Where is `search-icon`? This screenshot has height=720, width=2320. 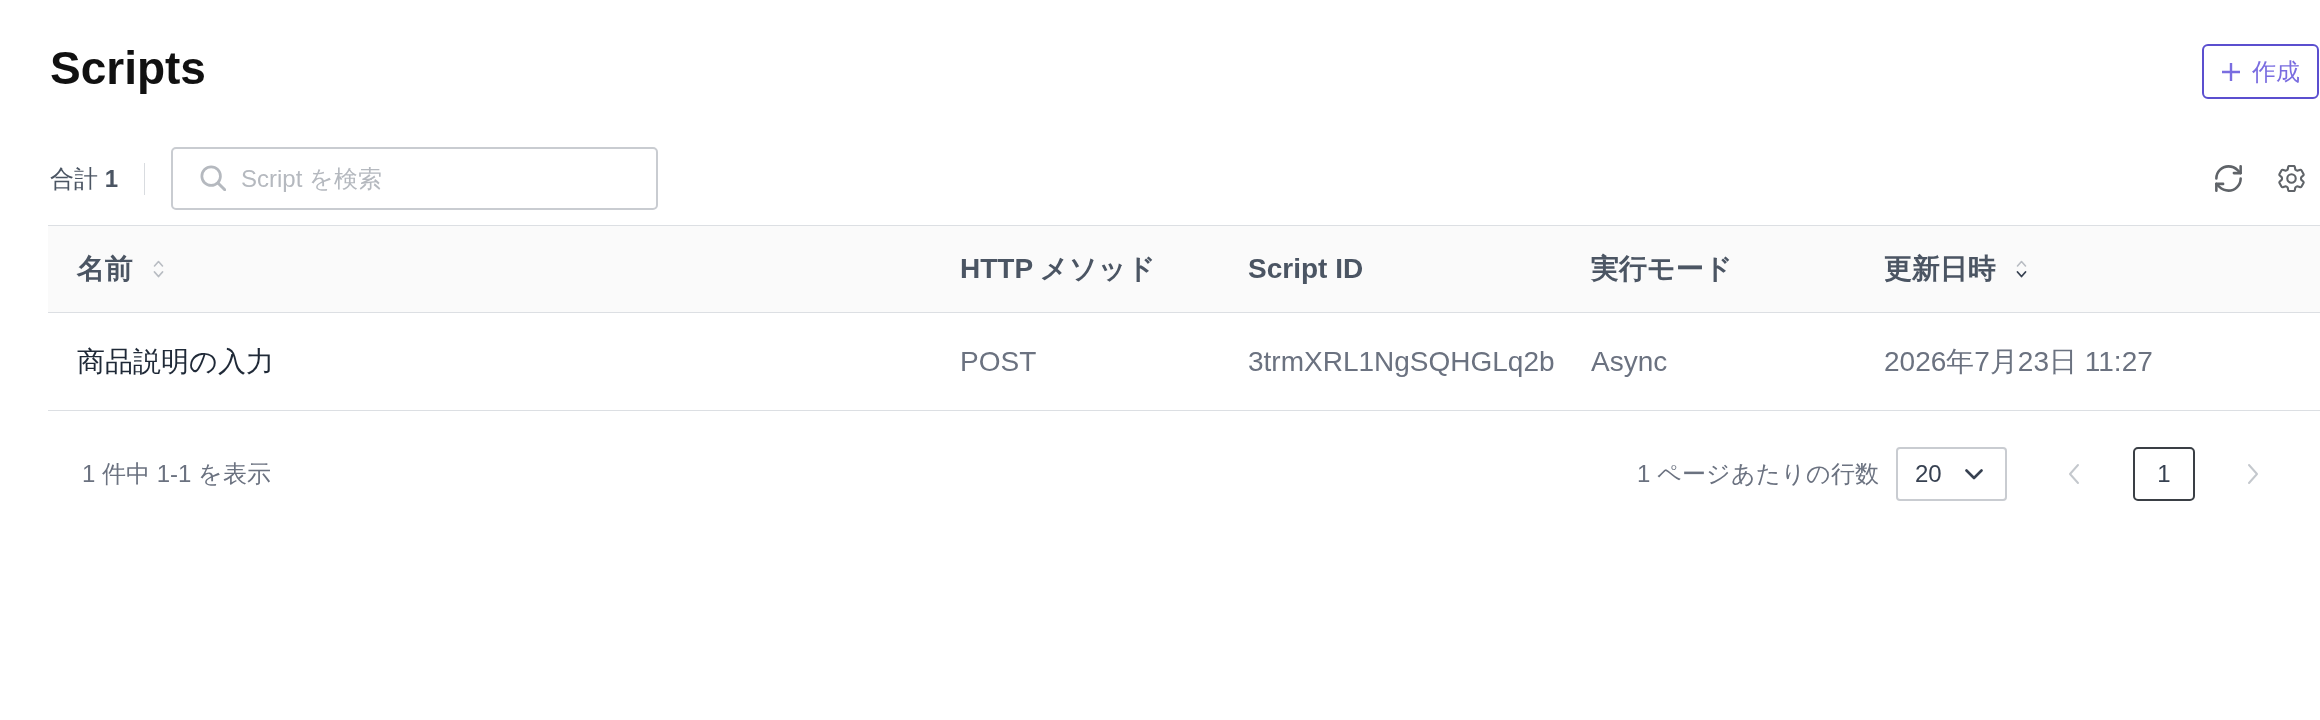
search-icon is located at coordinates (213, 178).